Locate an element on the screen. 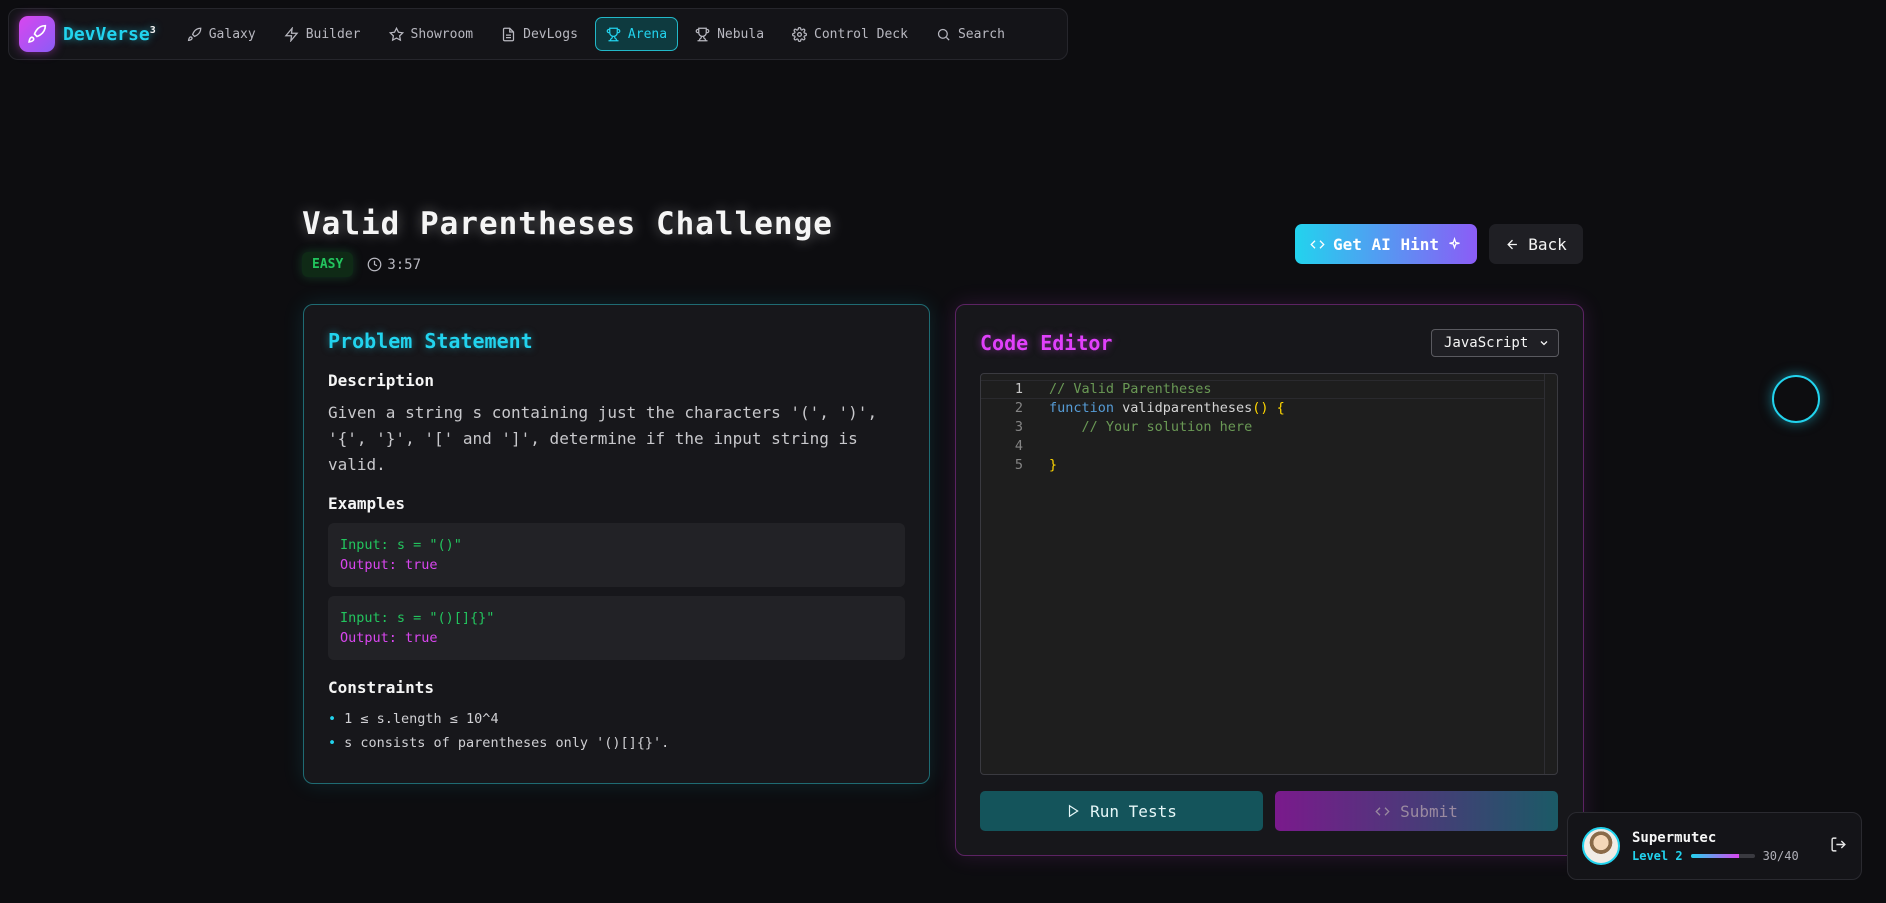  arrow-left-icon is located at coordinates (1512, 244).